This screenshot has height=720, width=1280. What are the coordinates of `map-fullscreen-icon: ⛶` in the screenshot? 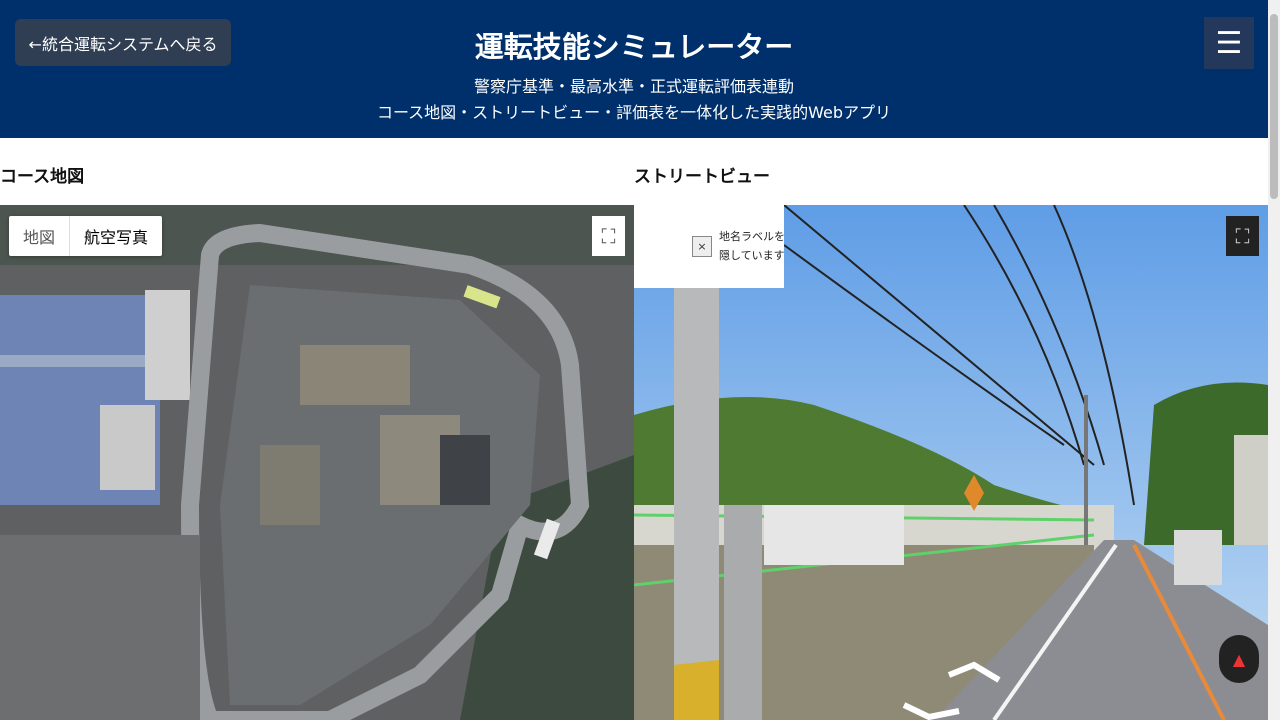 It's located at (608, 236).